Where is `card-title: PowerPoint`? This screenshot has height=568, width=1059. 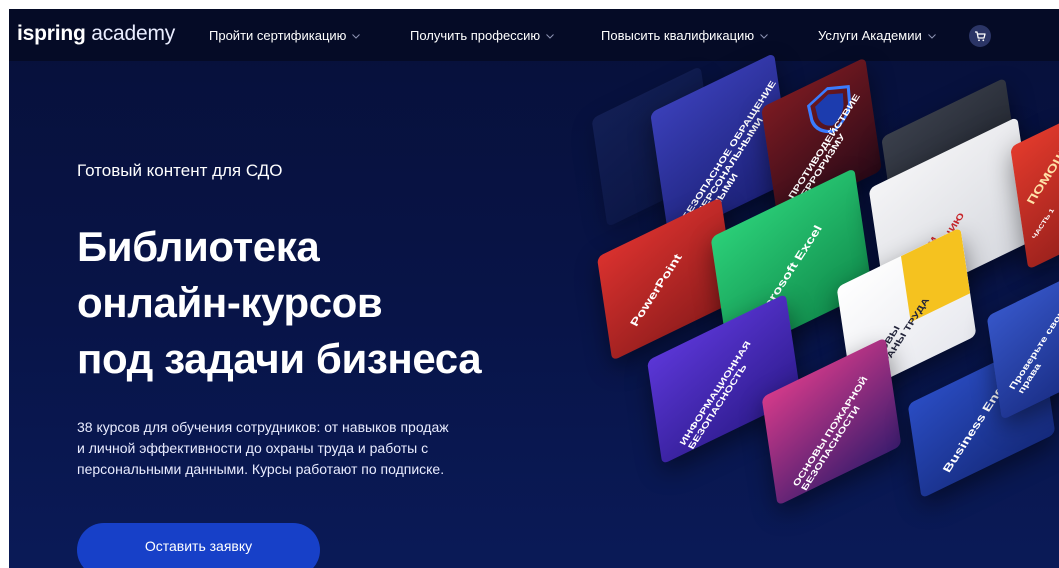 card-title: PowerPoint is located at coordinates (656, 290).